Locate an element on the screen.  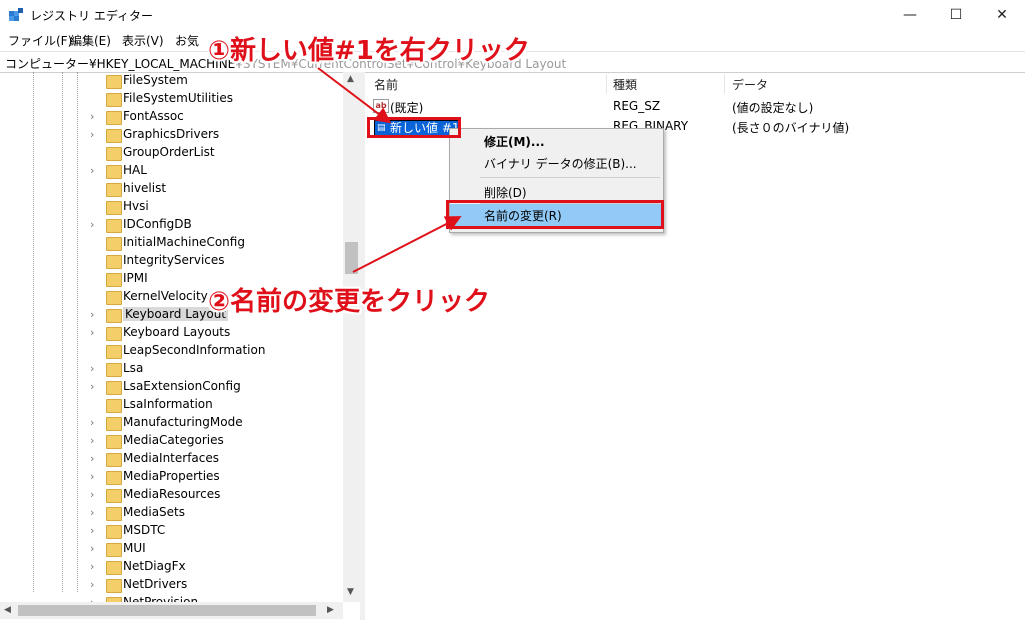
tree-vertical-scroll-thumb is located at coordinates (351, 258).